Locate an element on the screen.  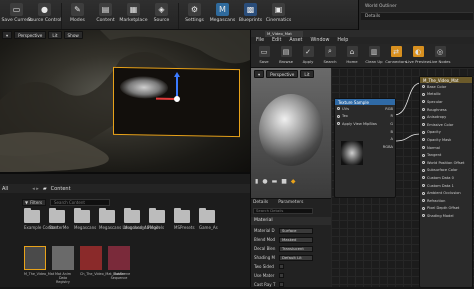
folder-item: Models is located at coordinates (157, 219).